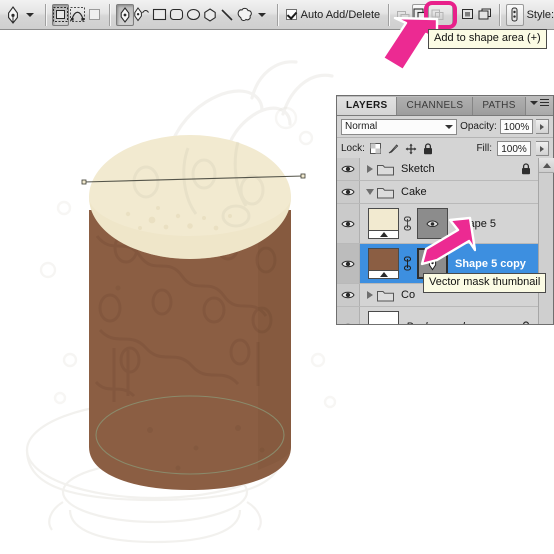  What do you see at coordinates (540, 14) in the screenshot?
I see `style-label: Style:` at bounding box center [540, 14].